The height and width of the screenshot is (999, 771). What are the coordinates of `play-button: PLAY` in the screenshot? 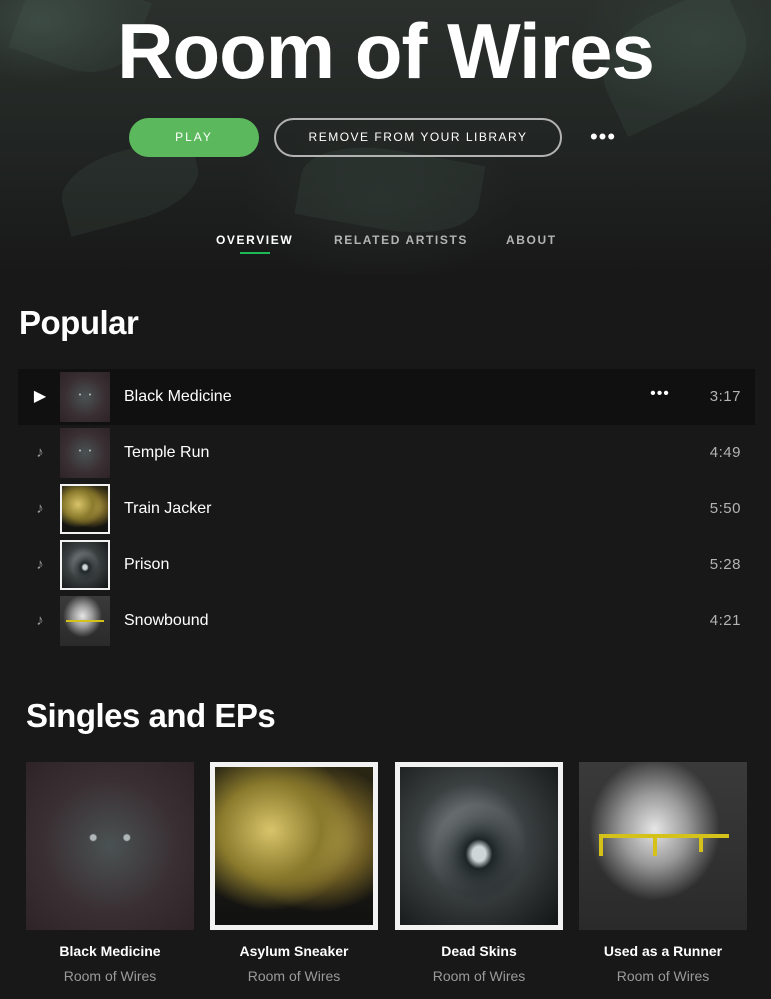 It's located at (194, 137).